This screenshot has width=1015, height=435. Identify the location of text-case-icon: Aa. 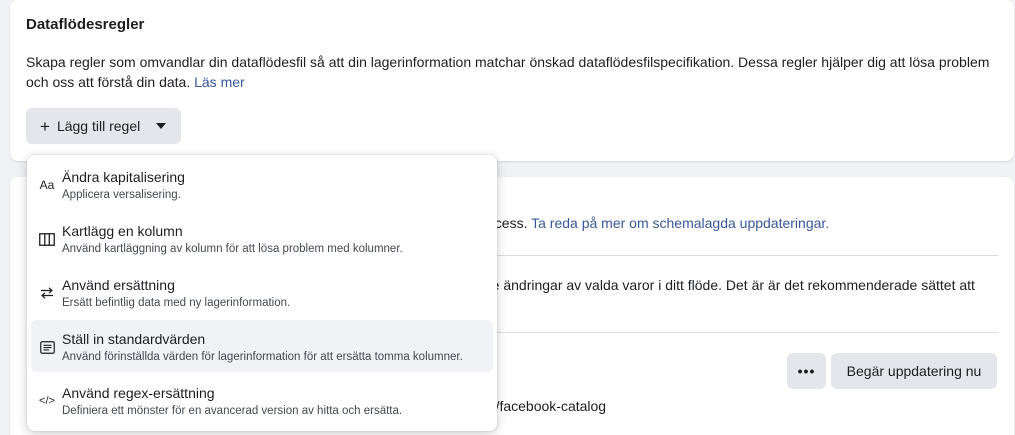
(47, 185).